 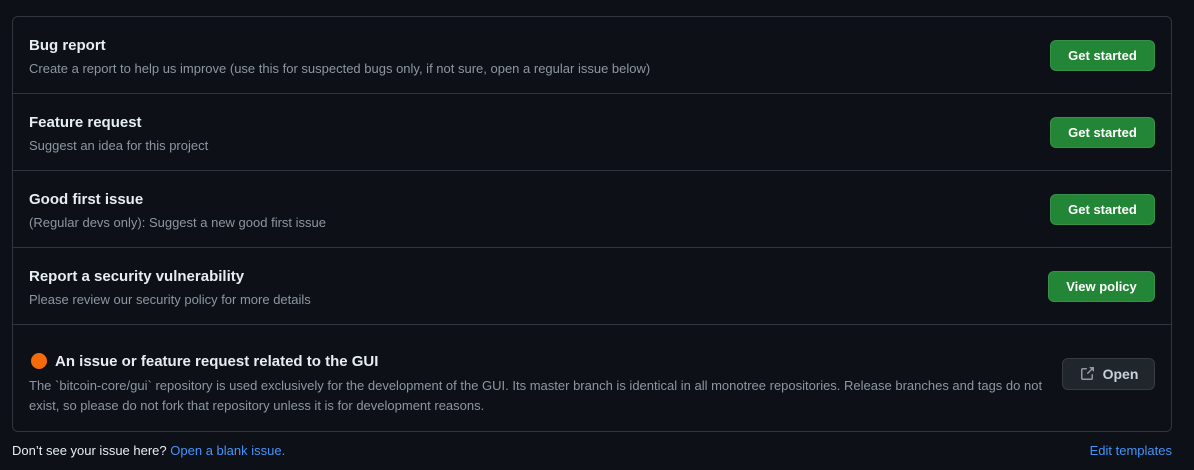 What do you see at coordinates (227, 450) in the screenshot?
I see `open-blank-issue-link: Open a blank issue.` at bounding box center [227, 450].